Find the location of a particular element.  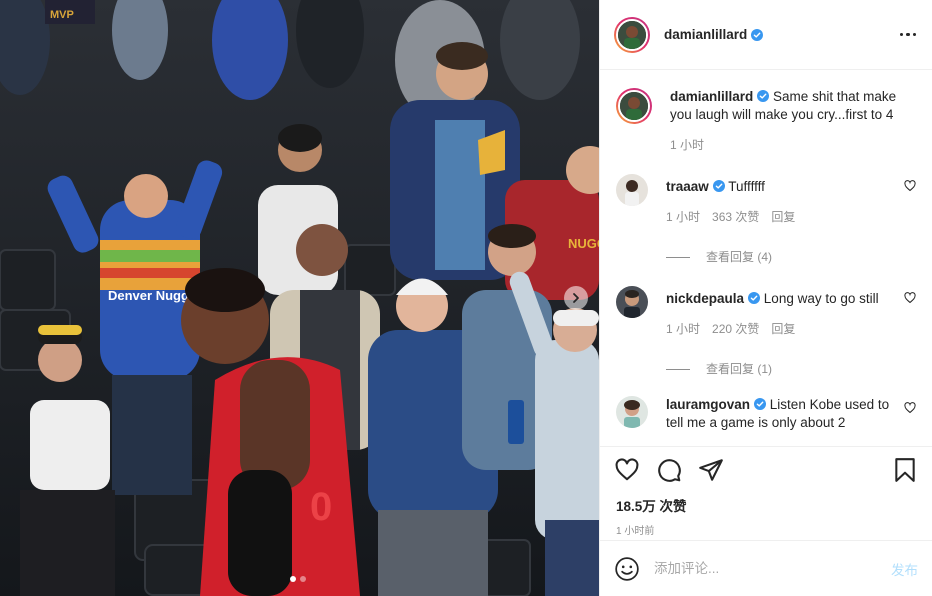

chevron-right-icon is located at coordinates (576, 298).